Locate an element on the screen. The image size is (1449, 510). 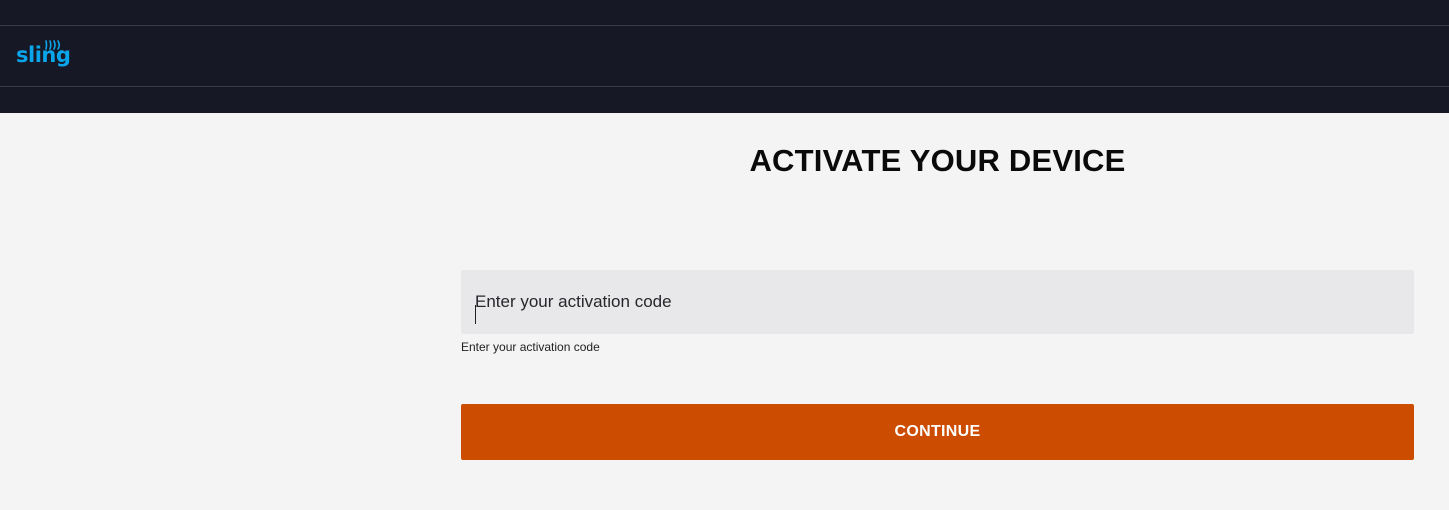
activation-code-input is located at coordinates (937, 302).